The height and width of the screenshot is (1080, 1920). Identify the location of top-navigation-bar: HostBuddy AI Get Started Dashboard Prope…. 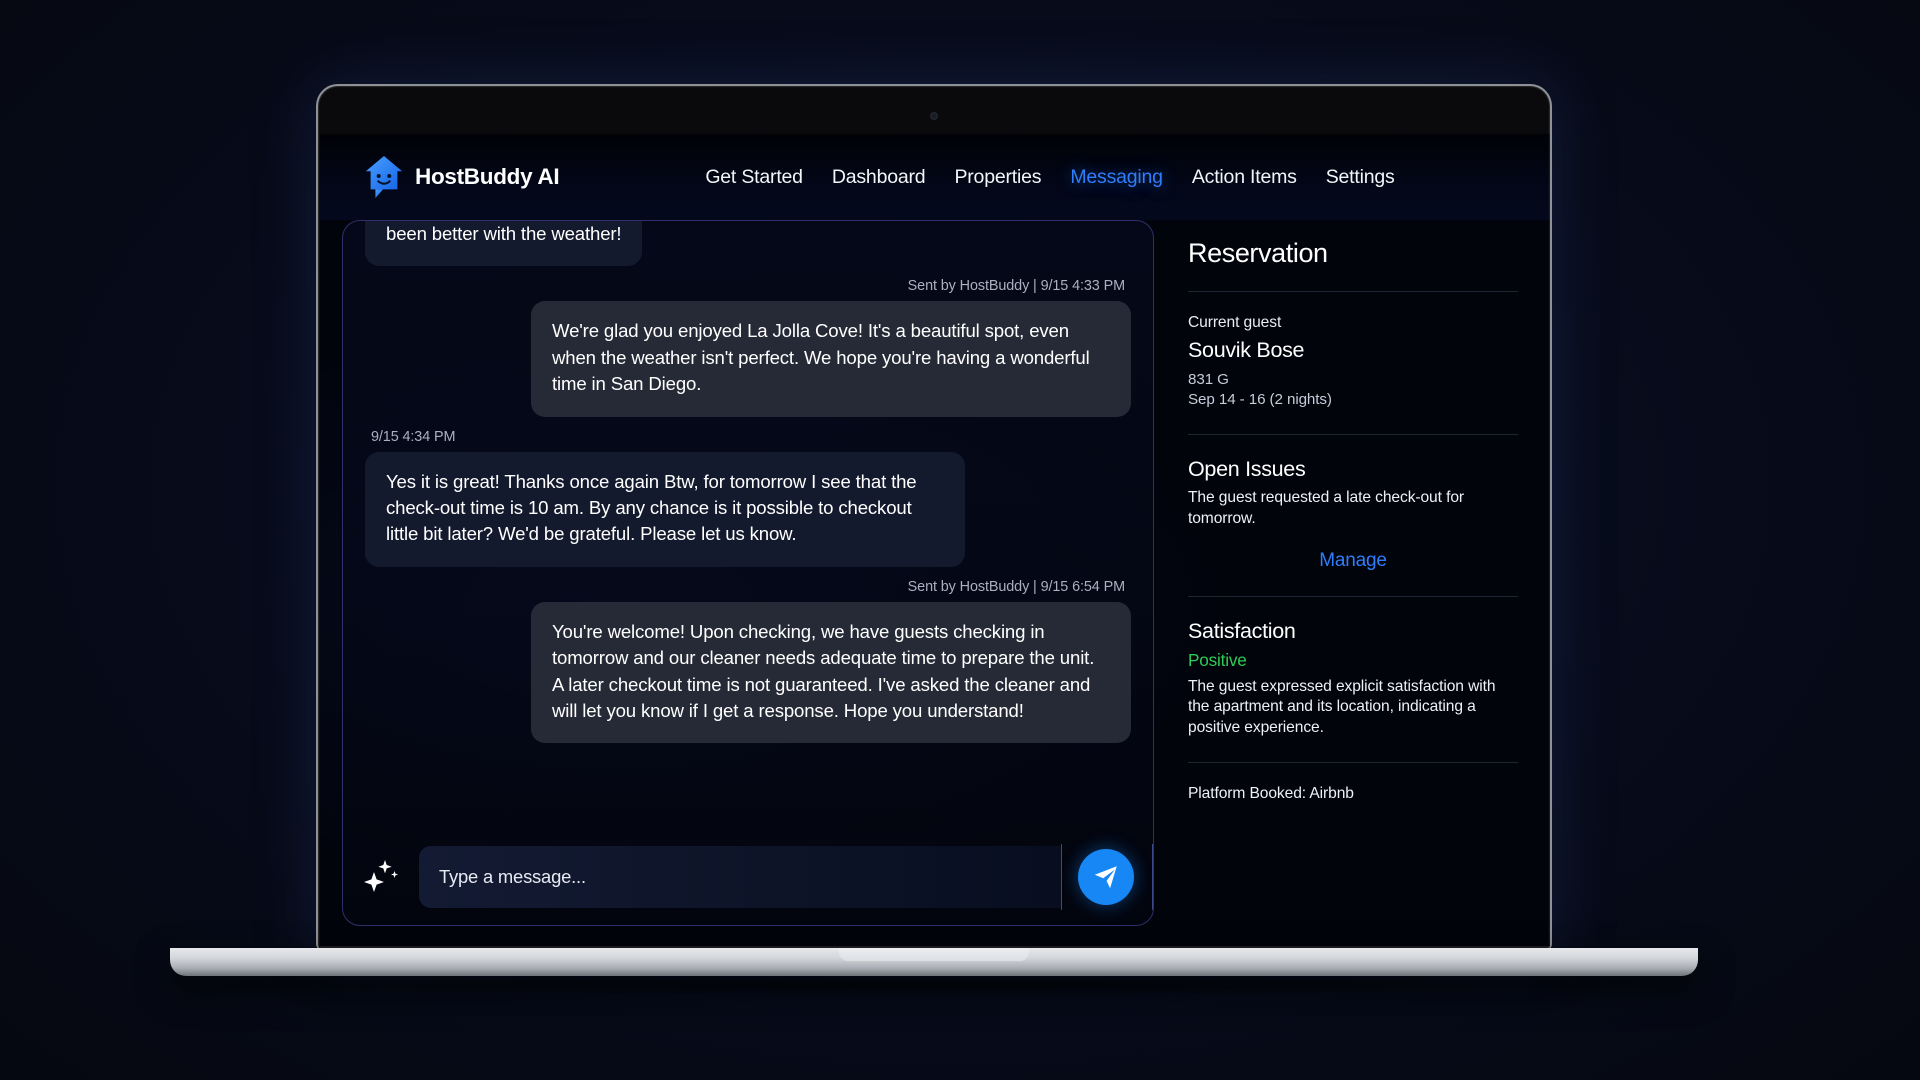
(935, 177).